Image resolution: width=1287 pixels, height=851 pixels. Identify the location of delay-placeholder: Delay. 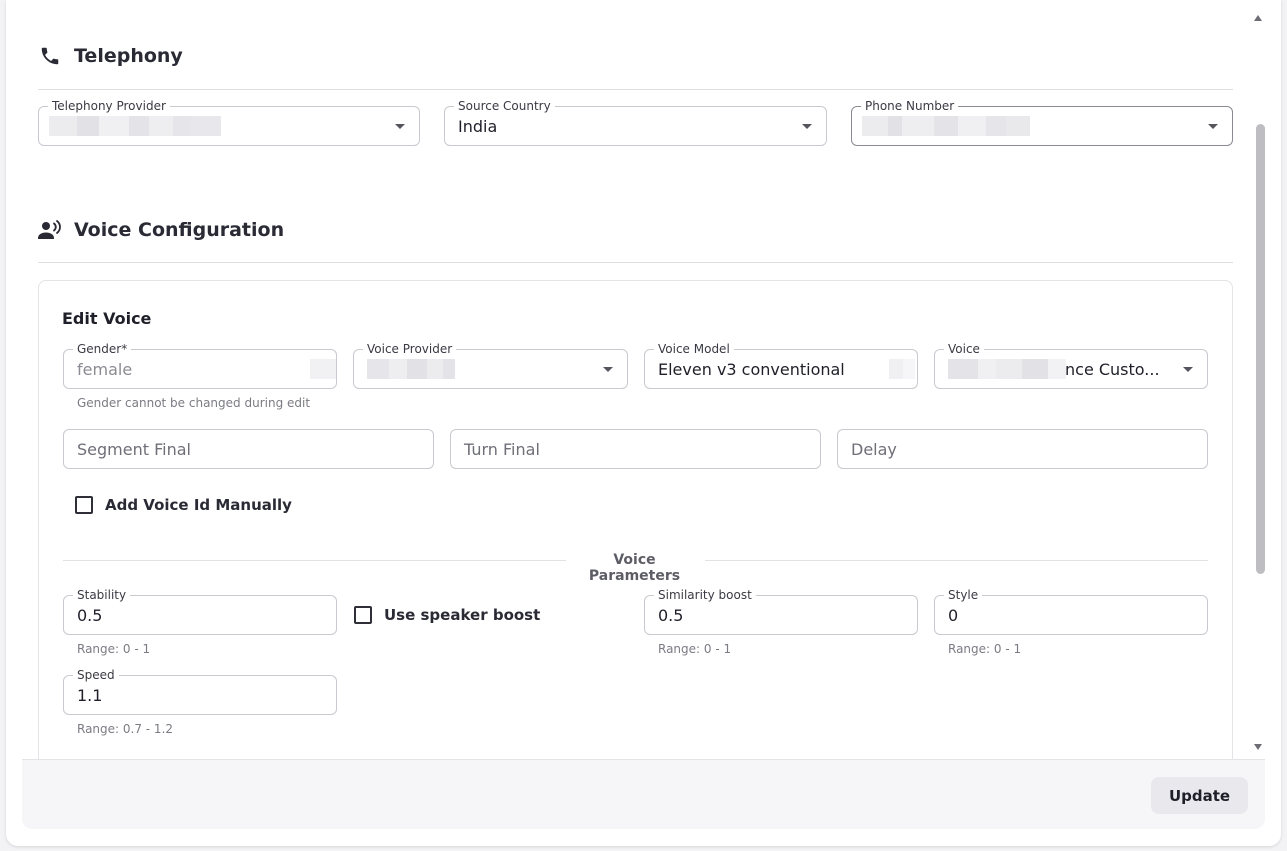
(874, 449).